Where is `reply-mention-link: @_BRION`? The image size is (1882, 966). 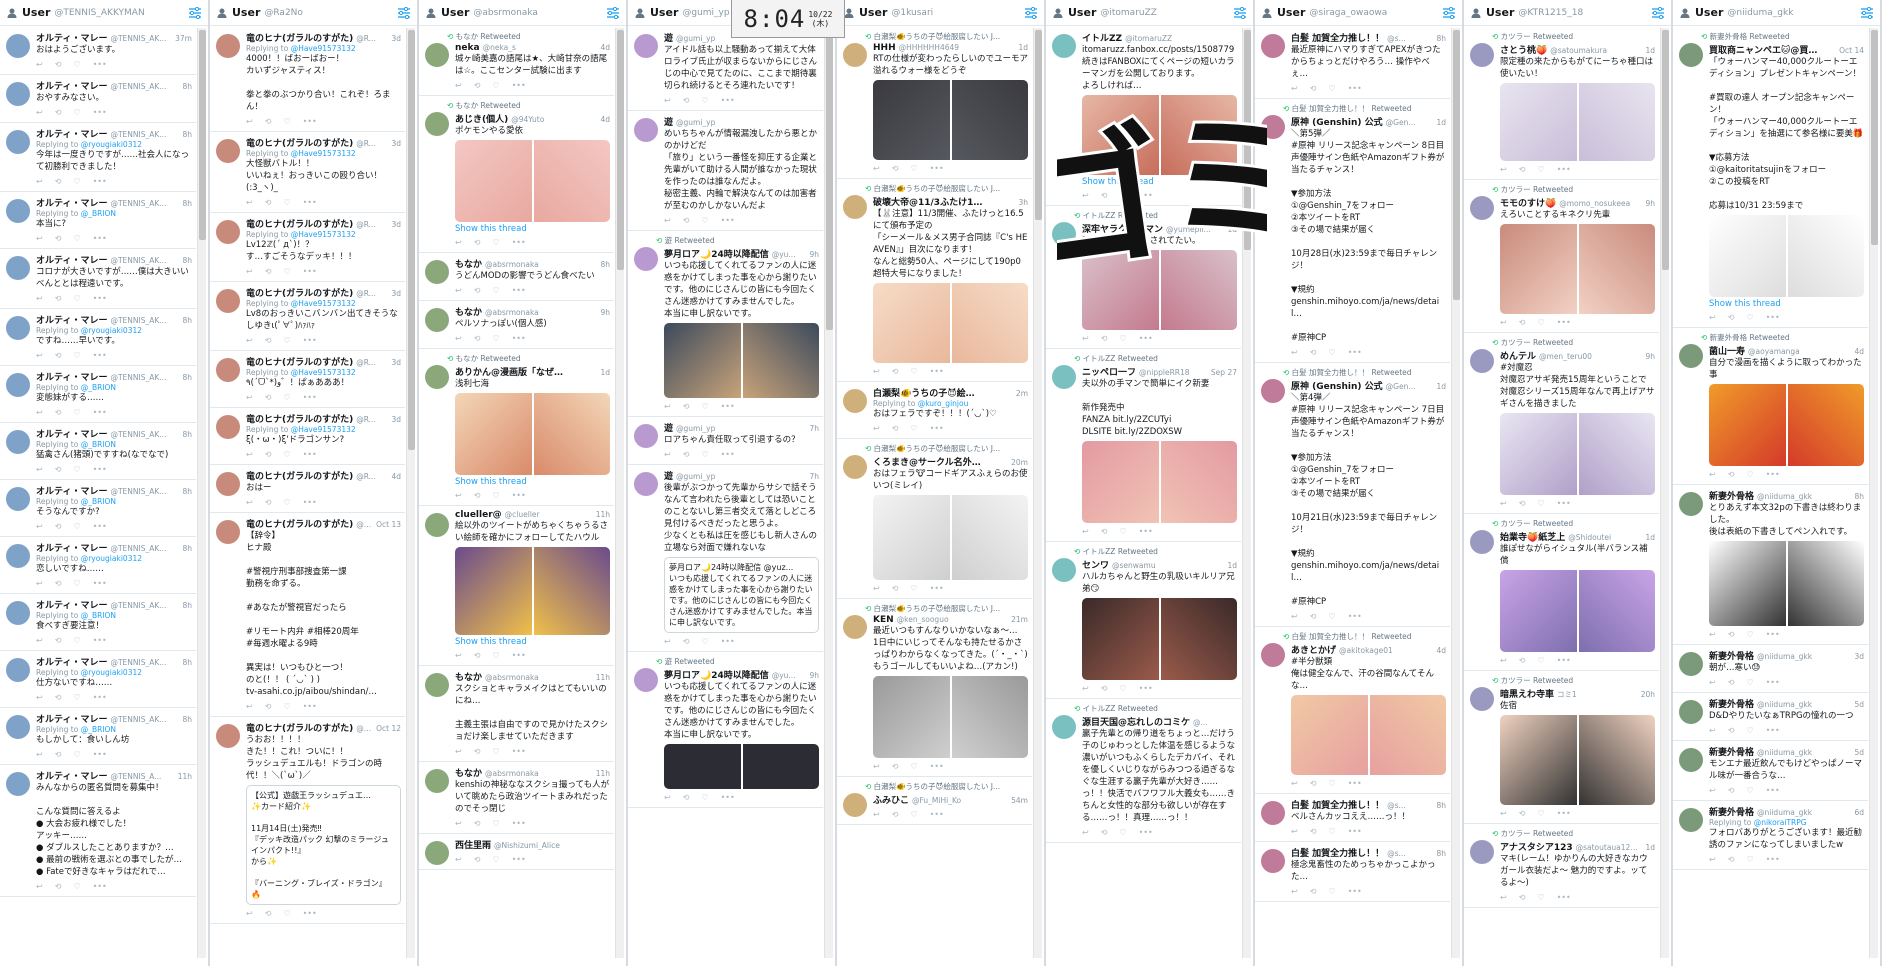 reply-mention-link: @_BRION is located at coordinates (98, 444).